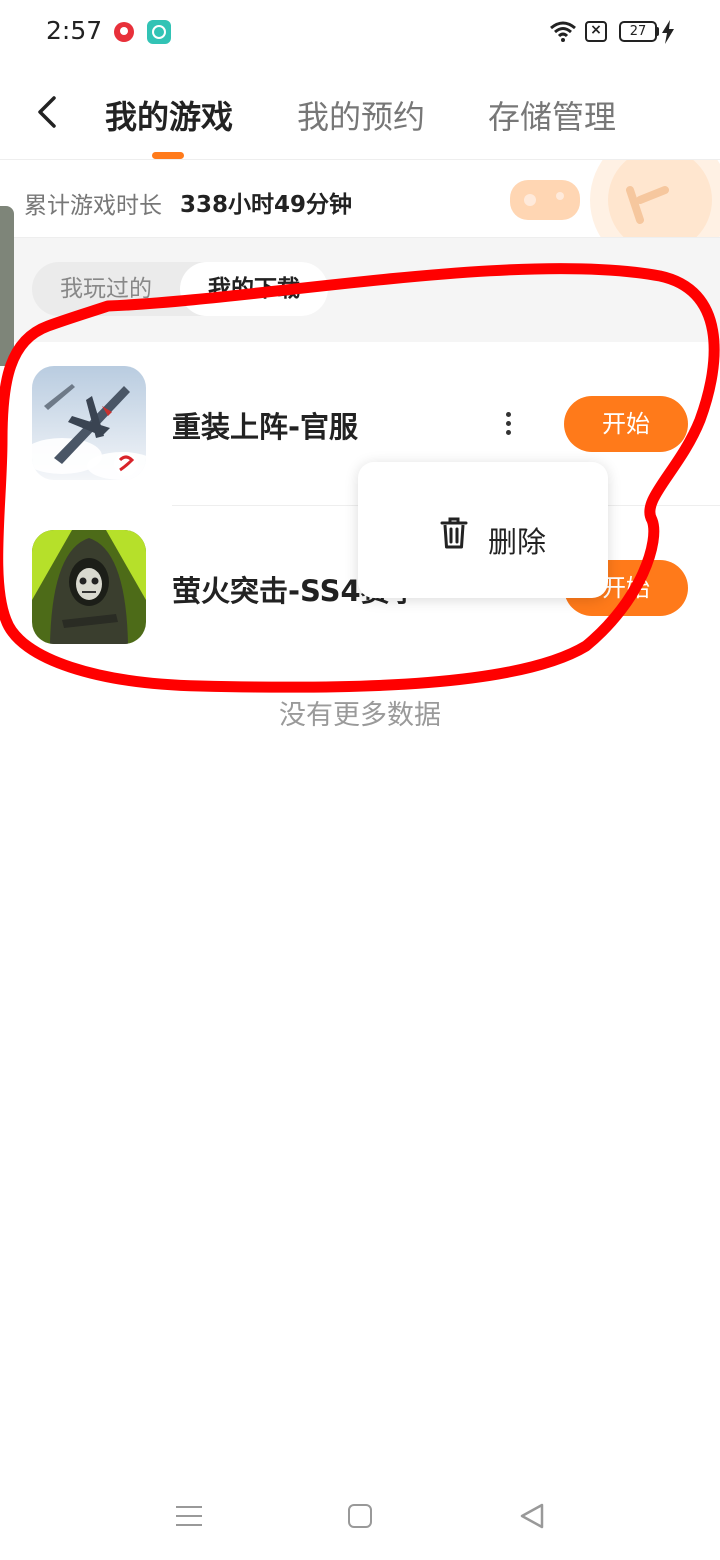 Image resolution: width=720 pixels, height=1560 pixels. What do you see at coordinates (93, 206) in the screenshot?
I see `playtime-label: 累计游戏时长` at bounding box center [93, 206].